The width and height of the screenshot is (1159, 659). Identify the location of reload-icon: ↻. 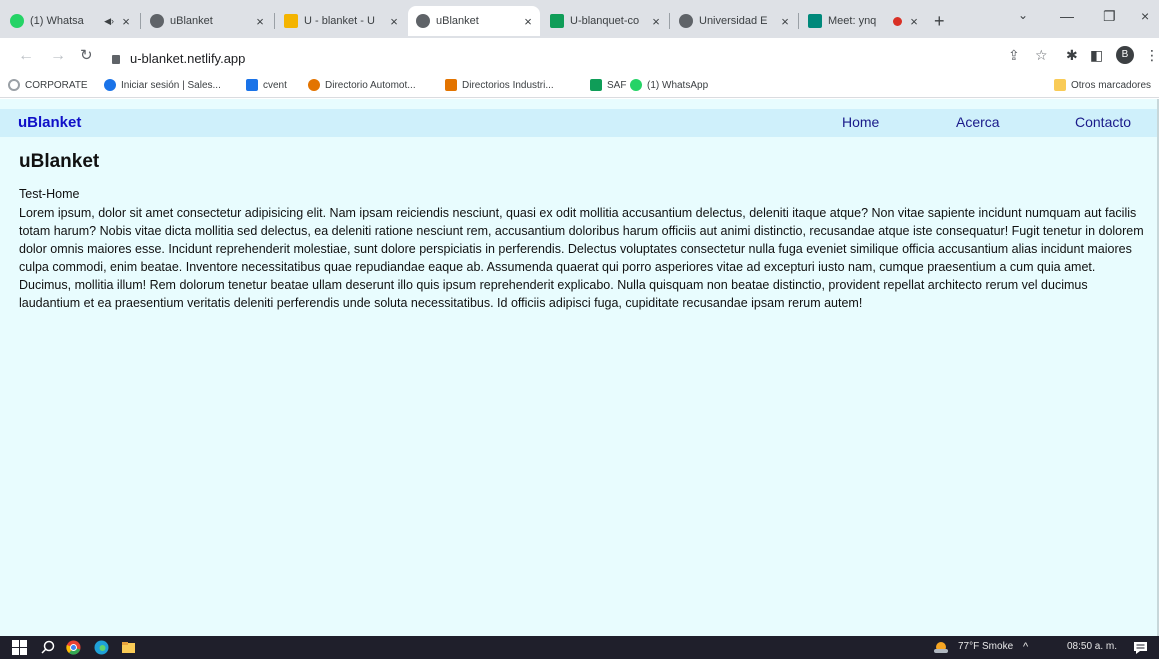
(86, 55).